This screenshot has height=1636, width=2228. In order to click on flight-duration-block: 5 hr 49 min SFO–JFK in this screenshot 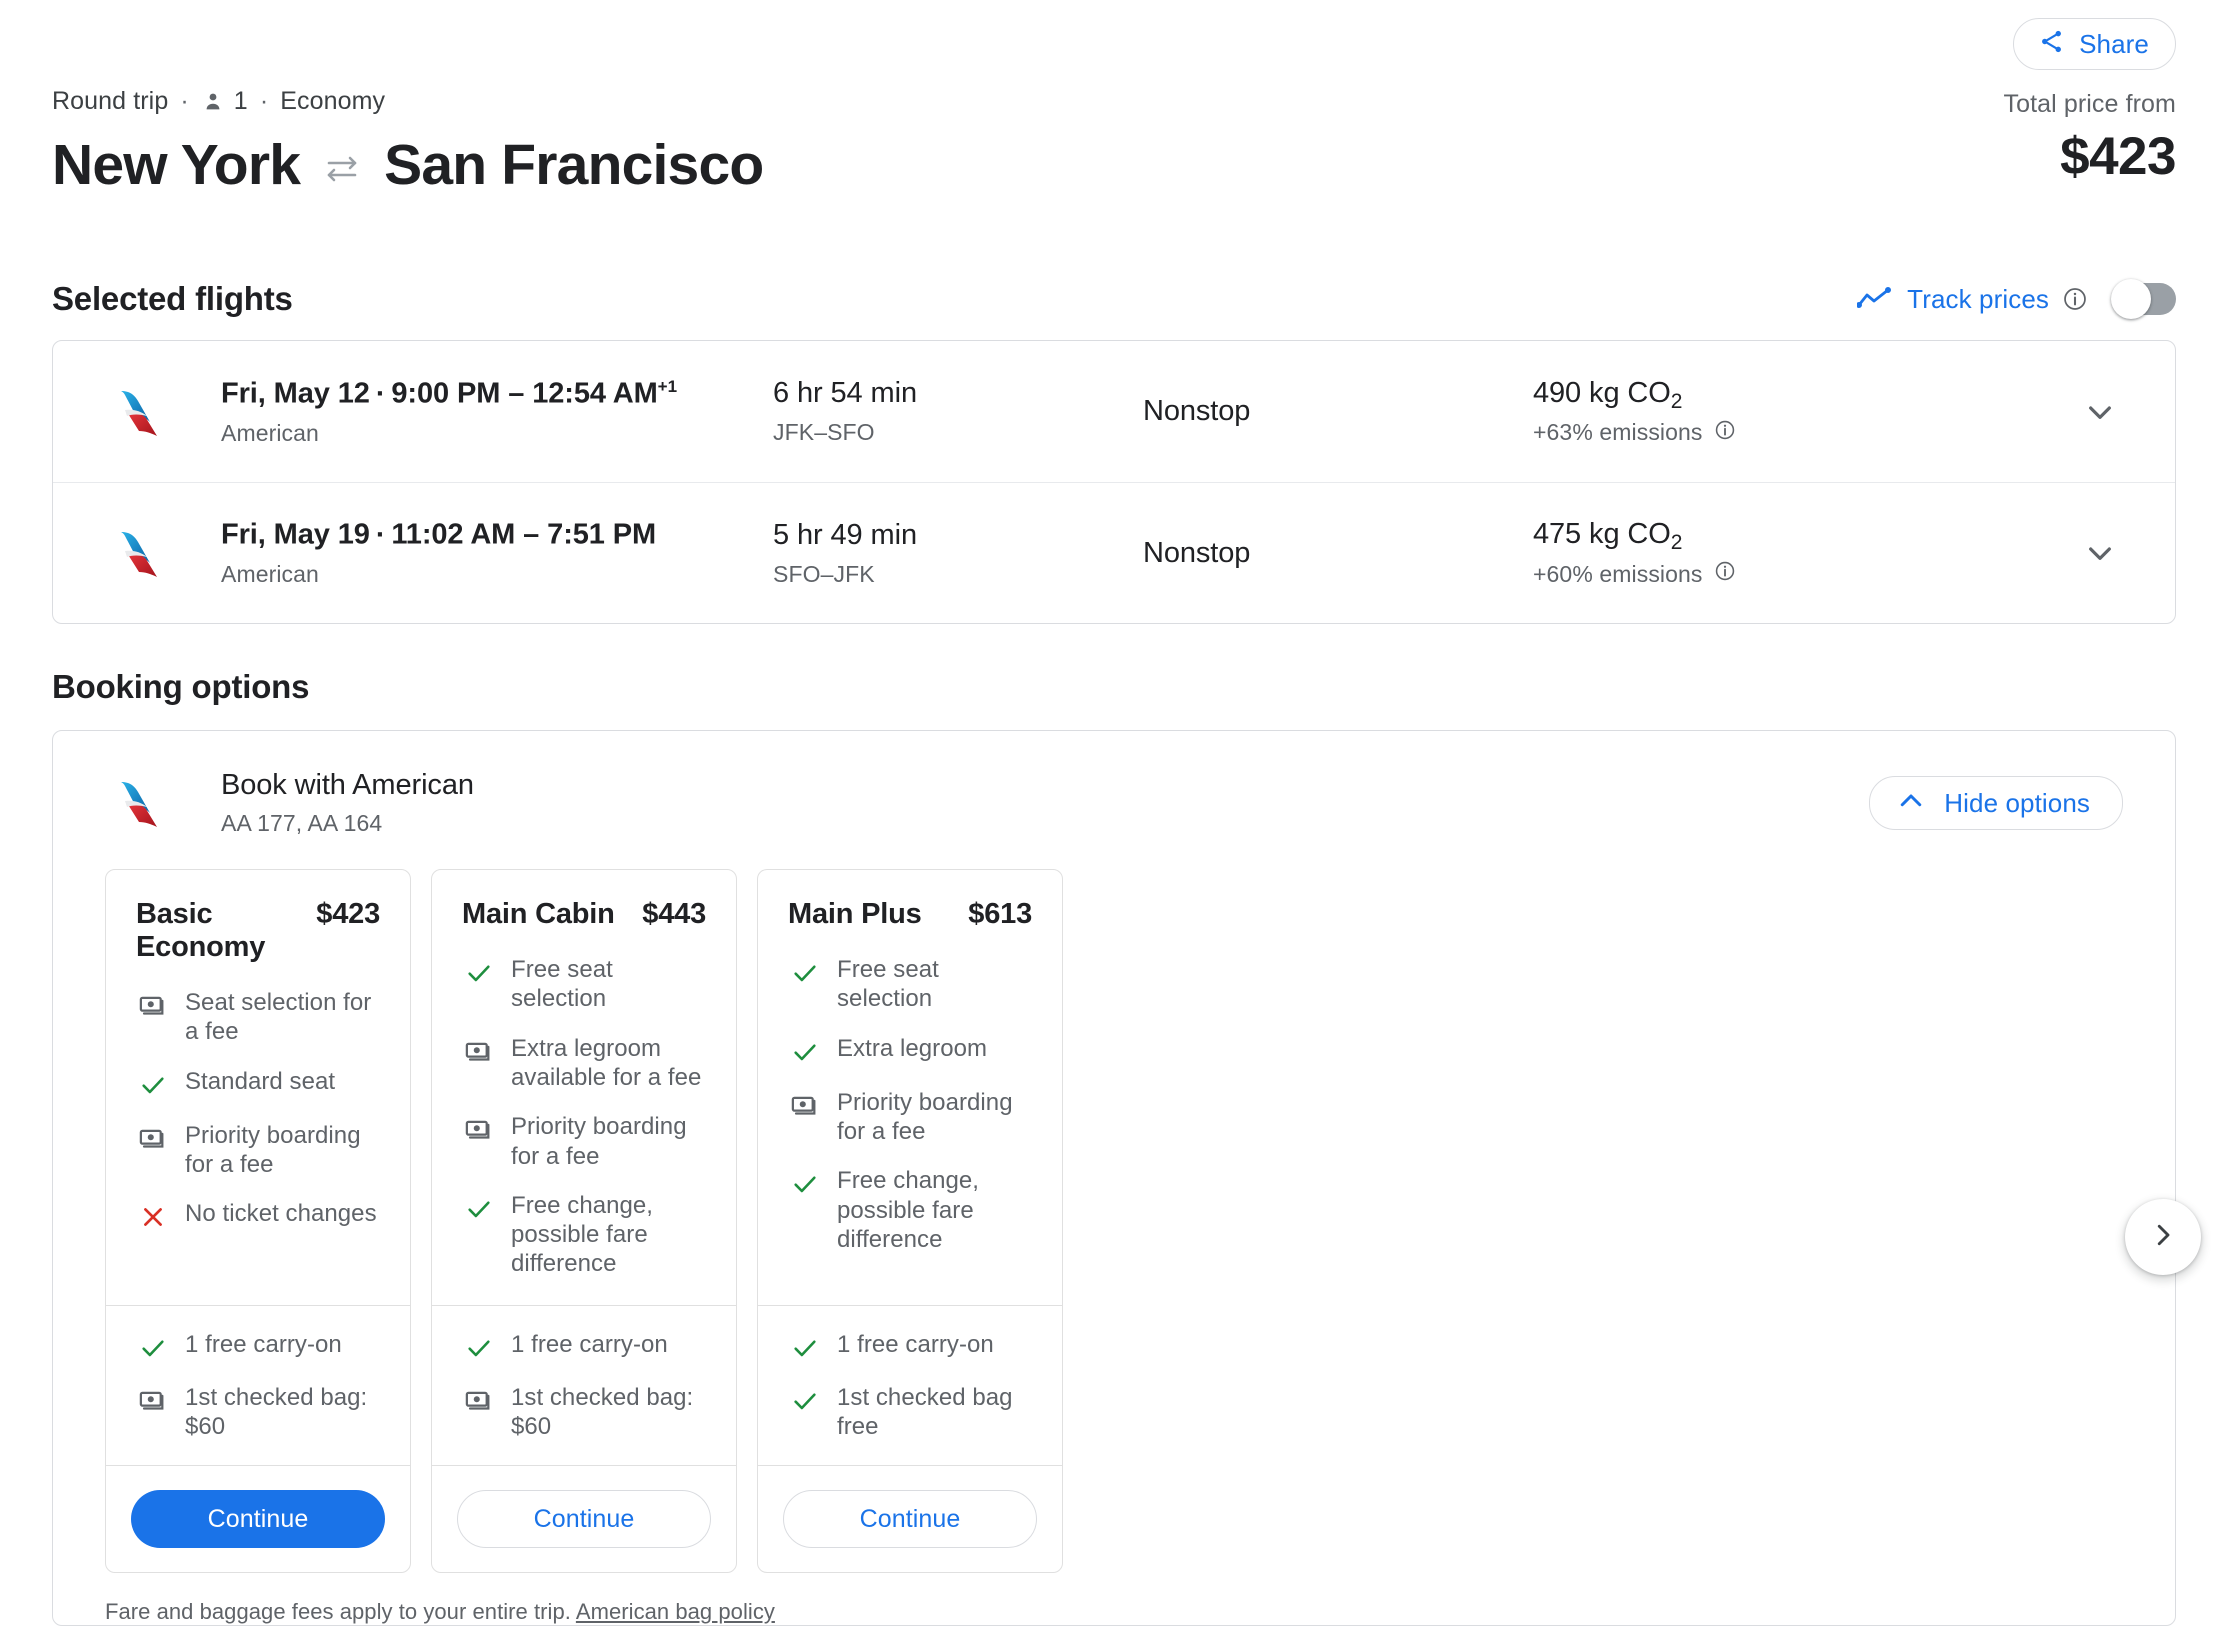, I will do `click(958, 553)`.